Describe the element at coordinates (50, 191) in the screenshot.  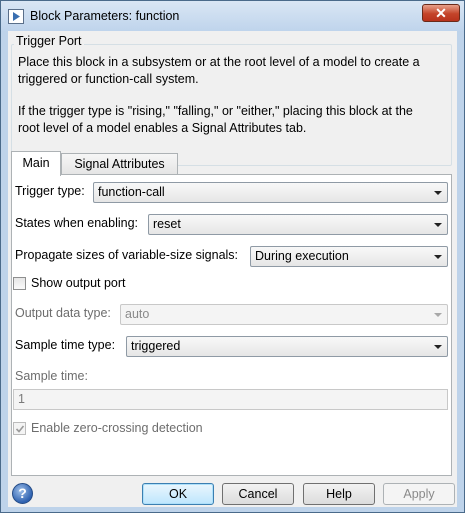
I see `trigger-type-label: Trigger type:` at that location.